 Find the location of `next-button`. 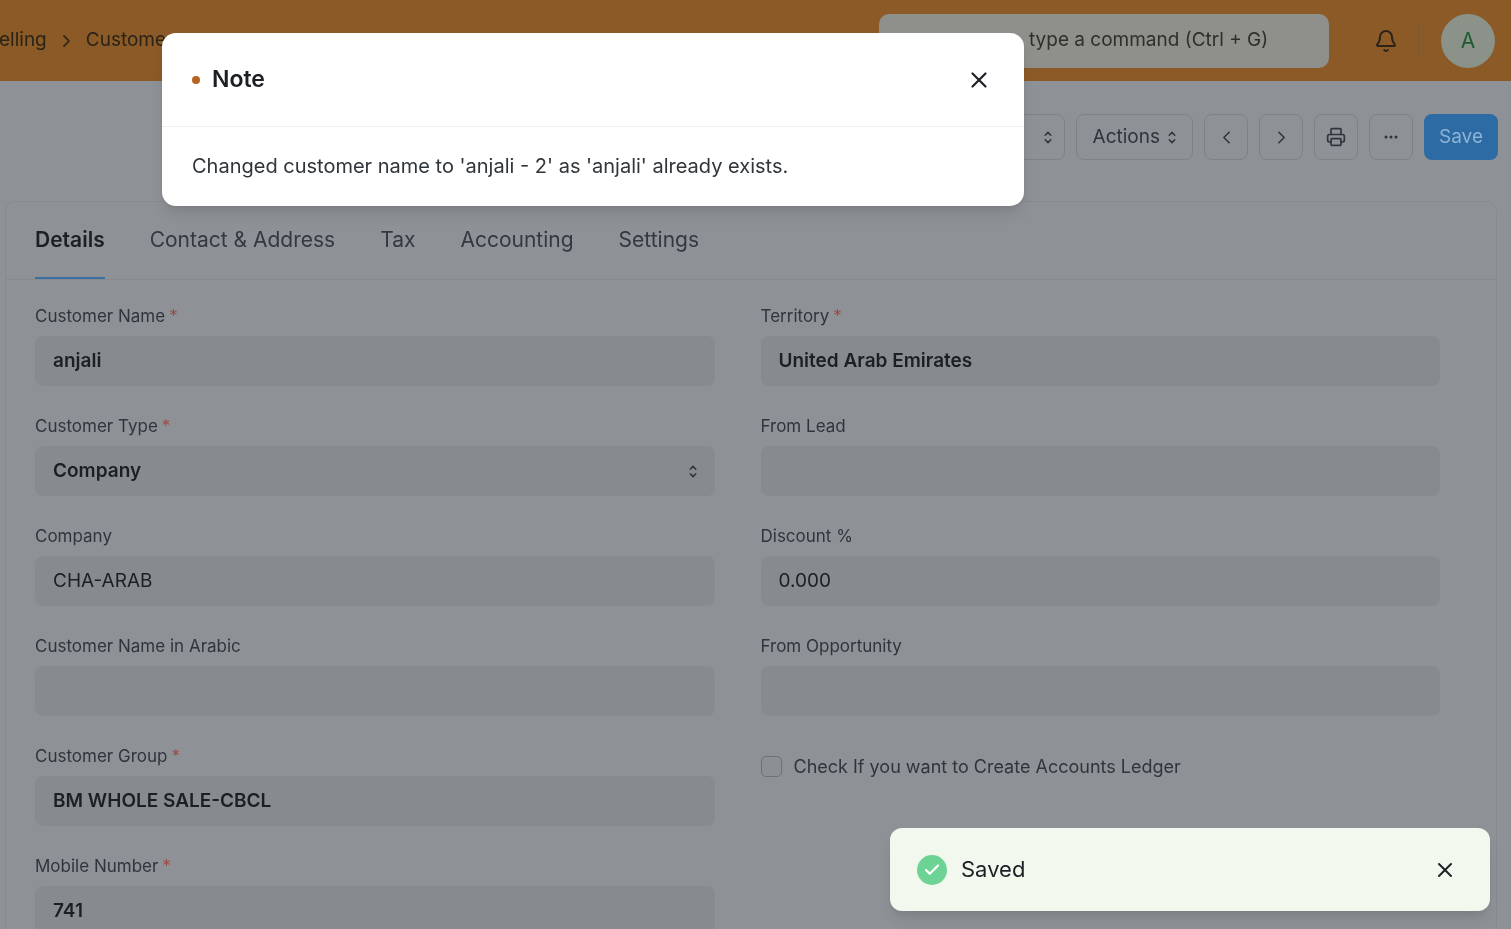

next-button is located at coordinates (1281, 137).